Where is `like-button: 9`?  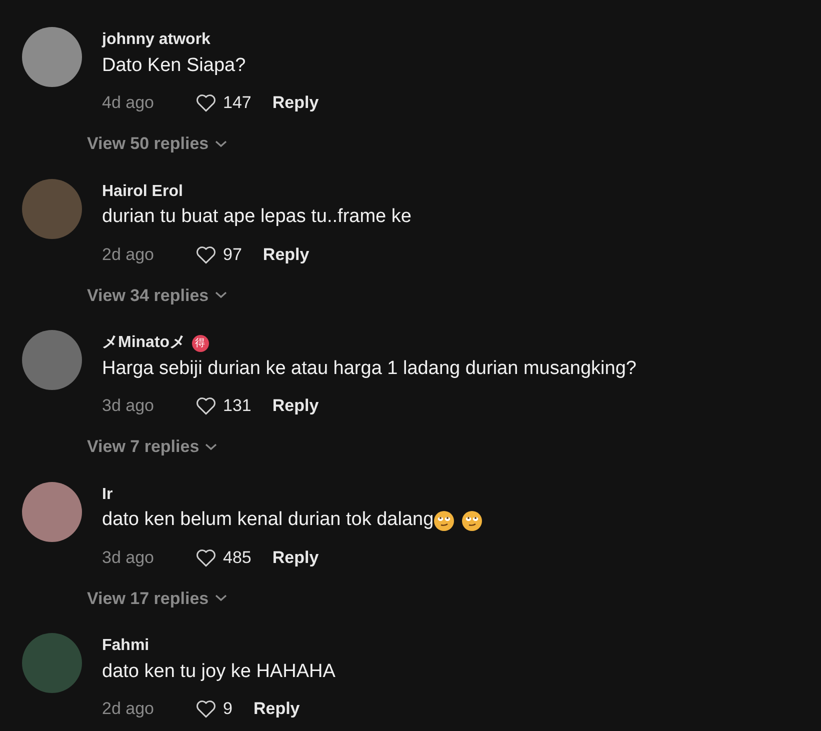
like-button: 9 is located at coordinates (213, 709).